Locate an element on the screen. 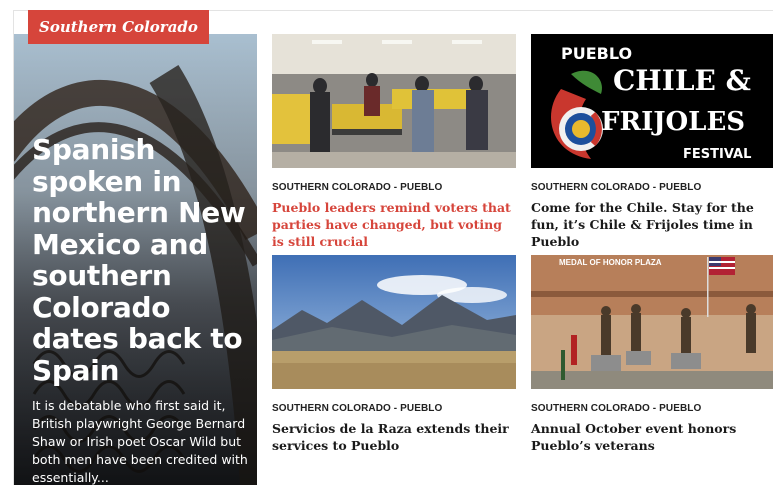  logo-line-frijoles: FRIJOLES is located at coordinates (673, 122).